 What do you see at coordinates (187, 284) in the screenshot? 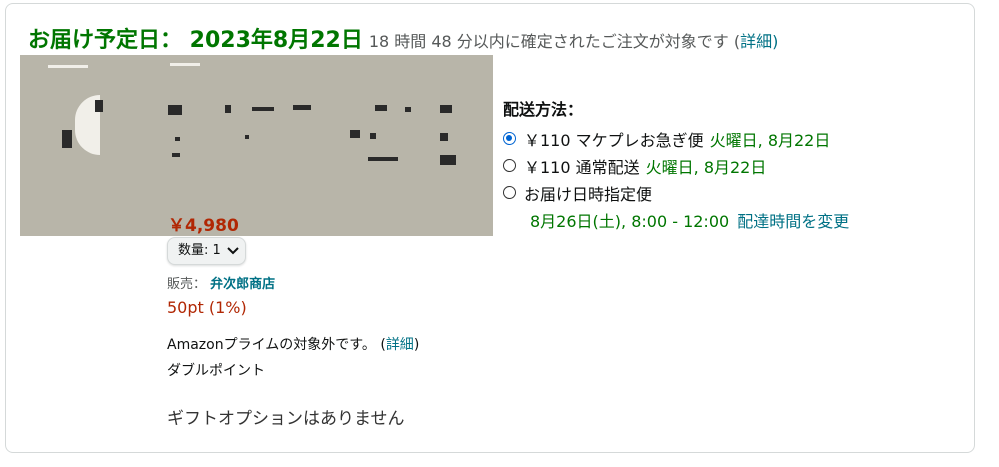
I see `seller-label: 販売：` at bounding box center [187, 284].